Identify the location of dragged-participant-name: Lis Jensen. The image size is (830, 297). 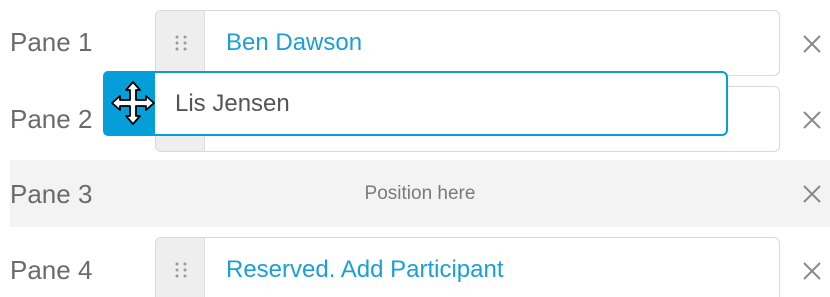
(232, 103).